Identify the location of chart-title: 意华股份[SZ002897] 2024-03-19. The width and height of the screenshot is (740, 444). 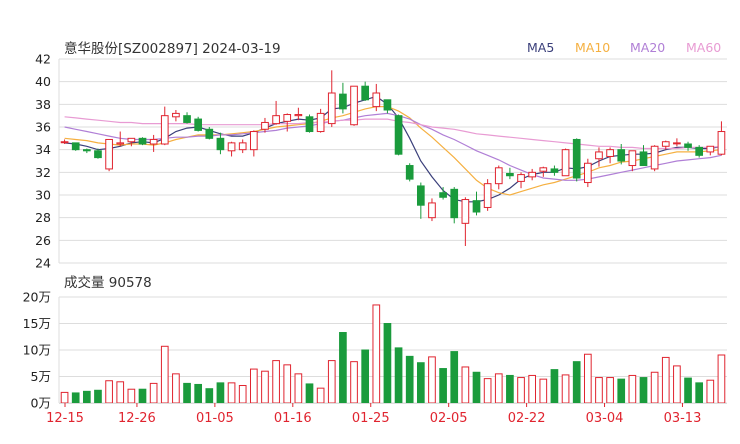
(172, 48).